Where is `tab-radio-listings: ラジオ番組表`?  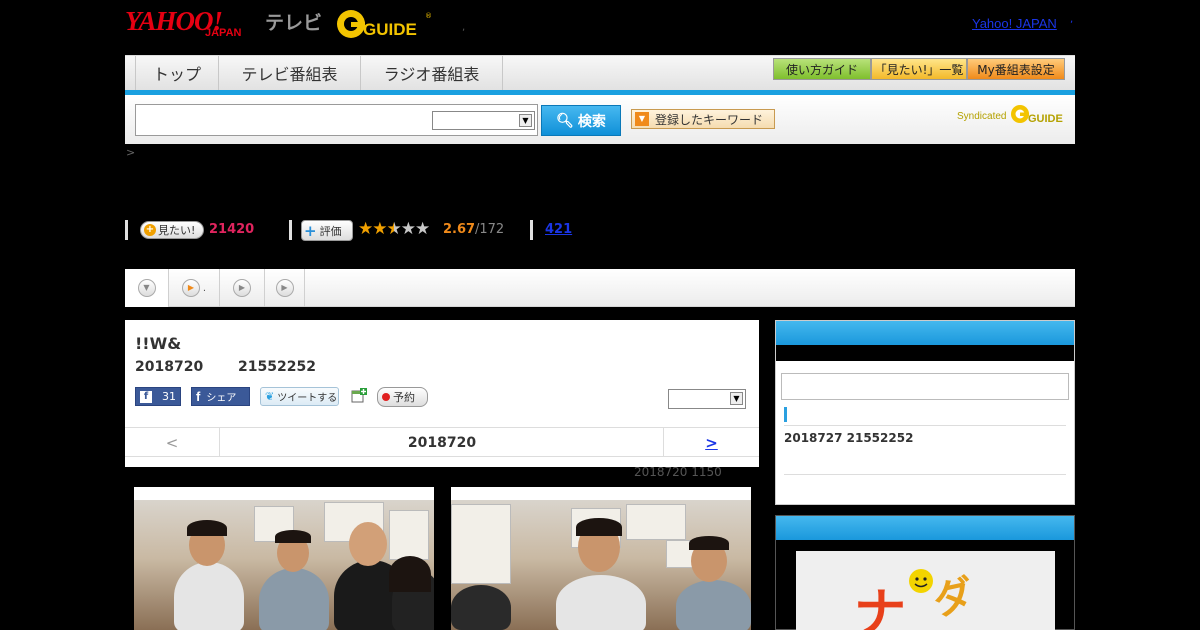
tab-radio-listings: ラジオ番組表 is located at coordinates (432, 73).